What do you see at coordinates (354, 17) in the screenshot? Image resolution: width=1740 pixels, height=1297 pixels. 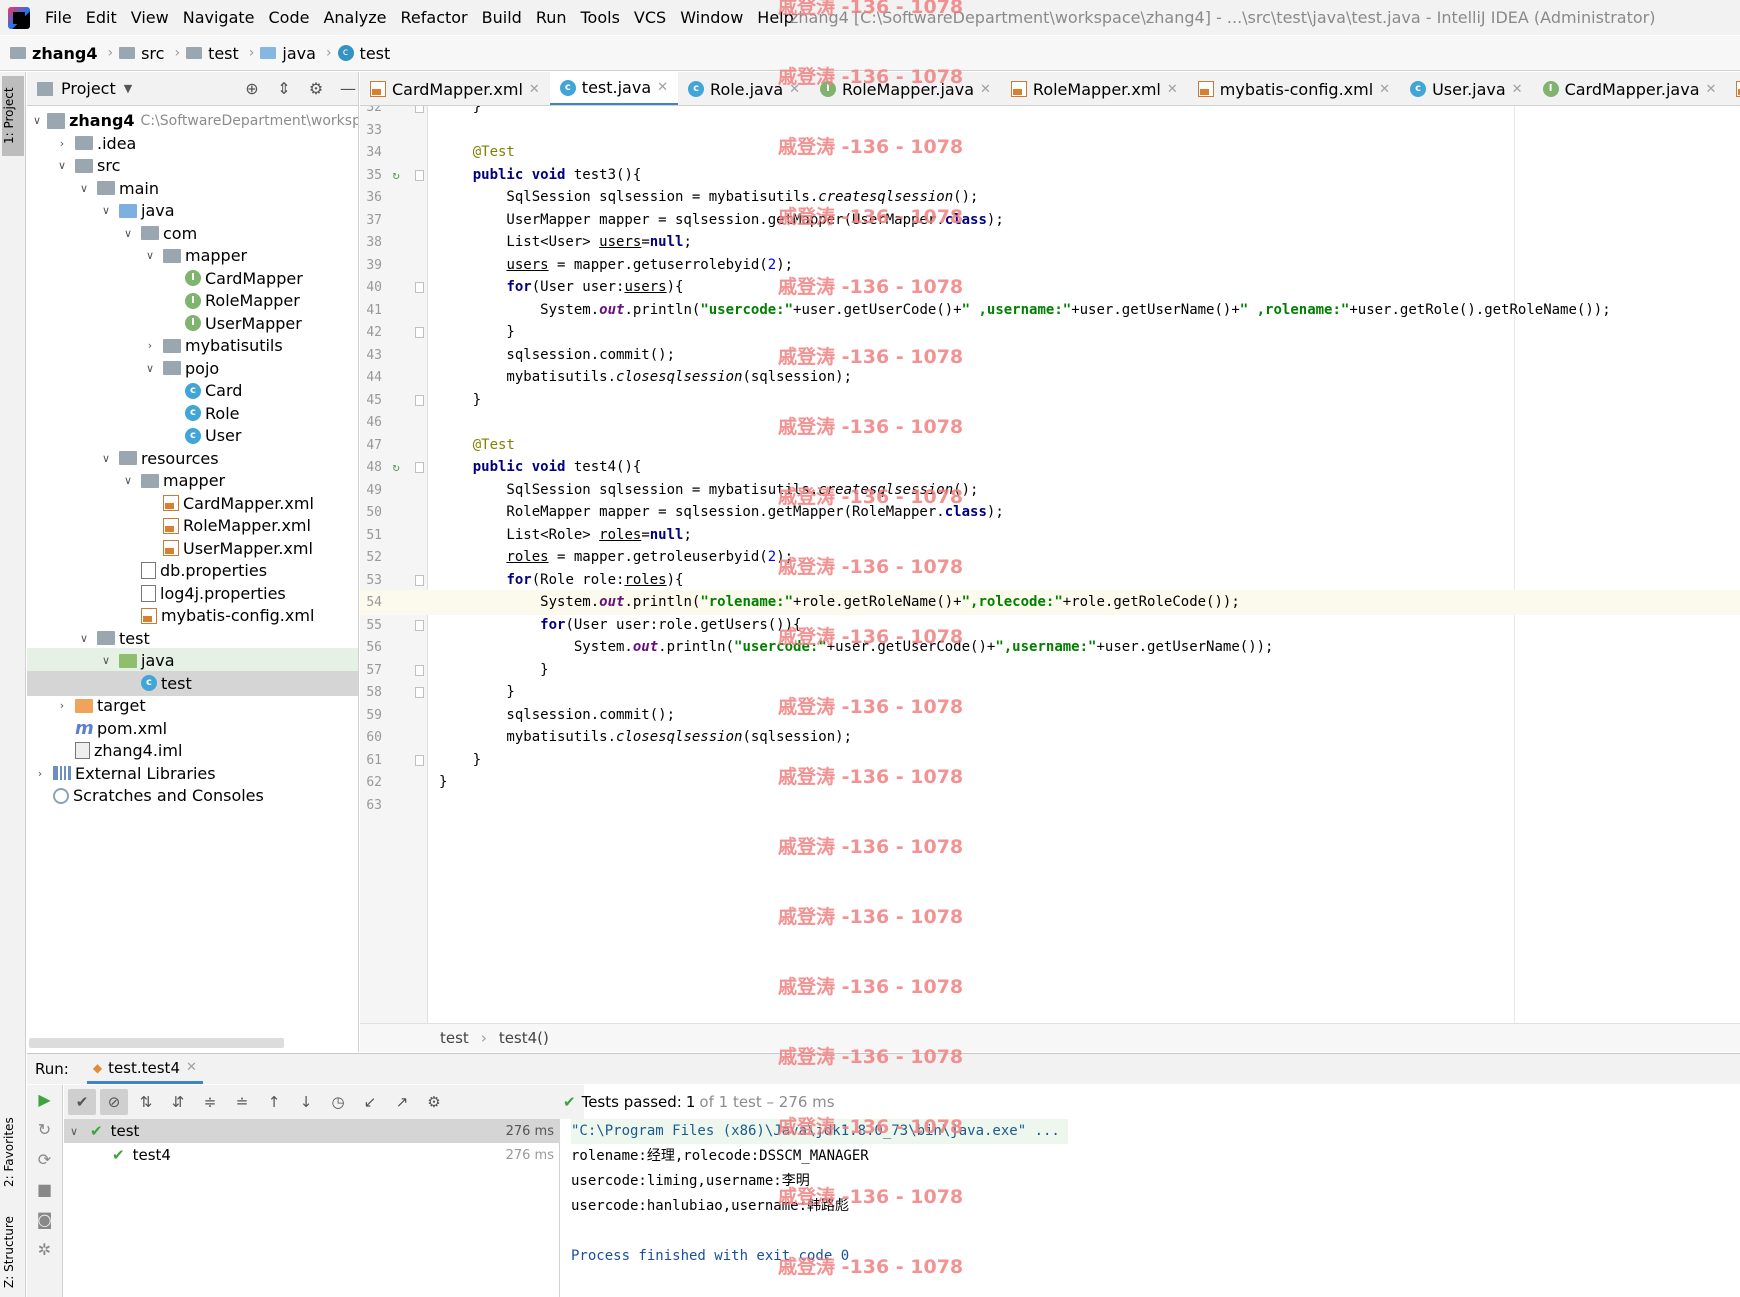 I see `menu-analyze: Analyze` at bounding box center [354, 17].